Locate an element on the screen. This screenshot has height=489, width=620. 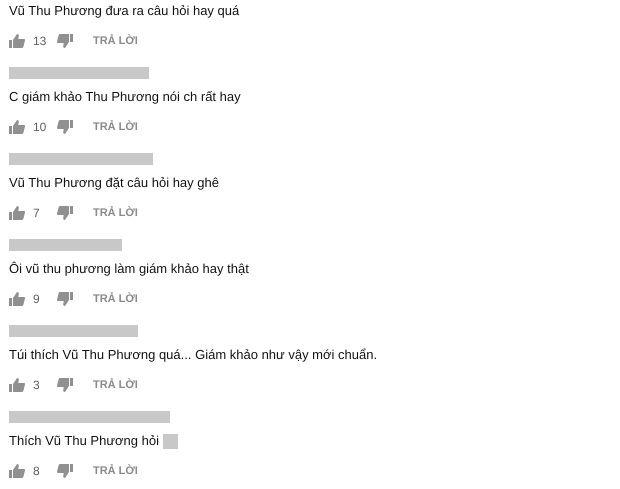
like-count: 9 is located at coordinates (37, 299).